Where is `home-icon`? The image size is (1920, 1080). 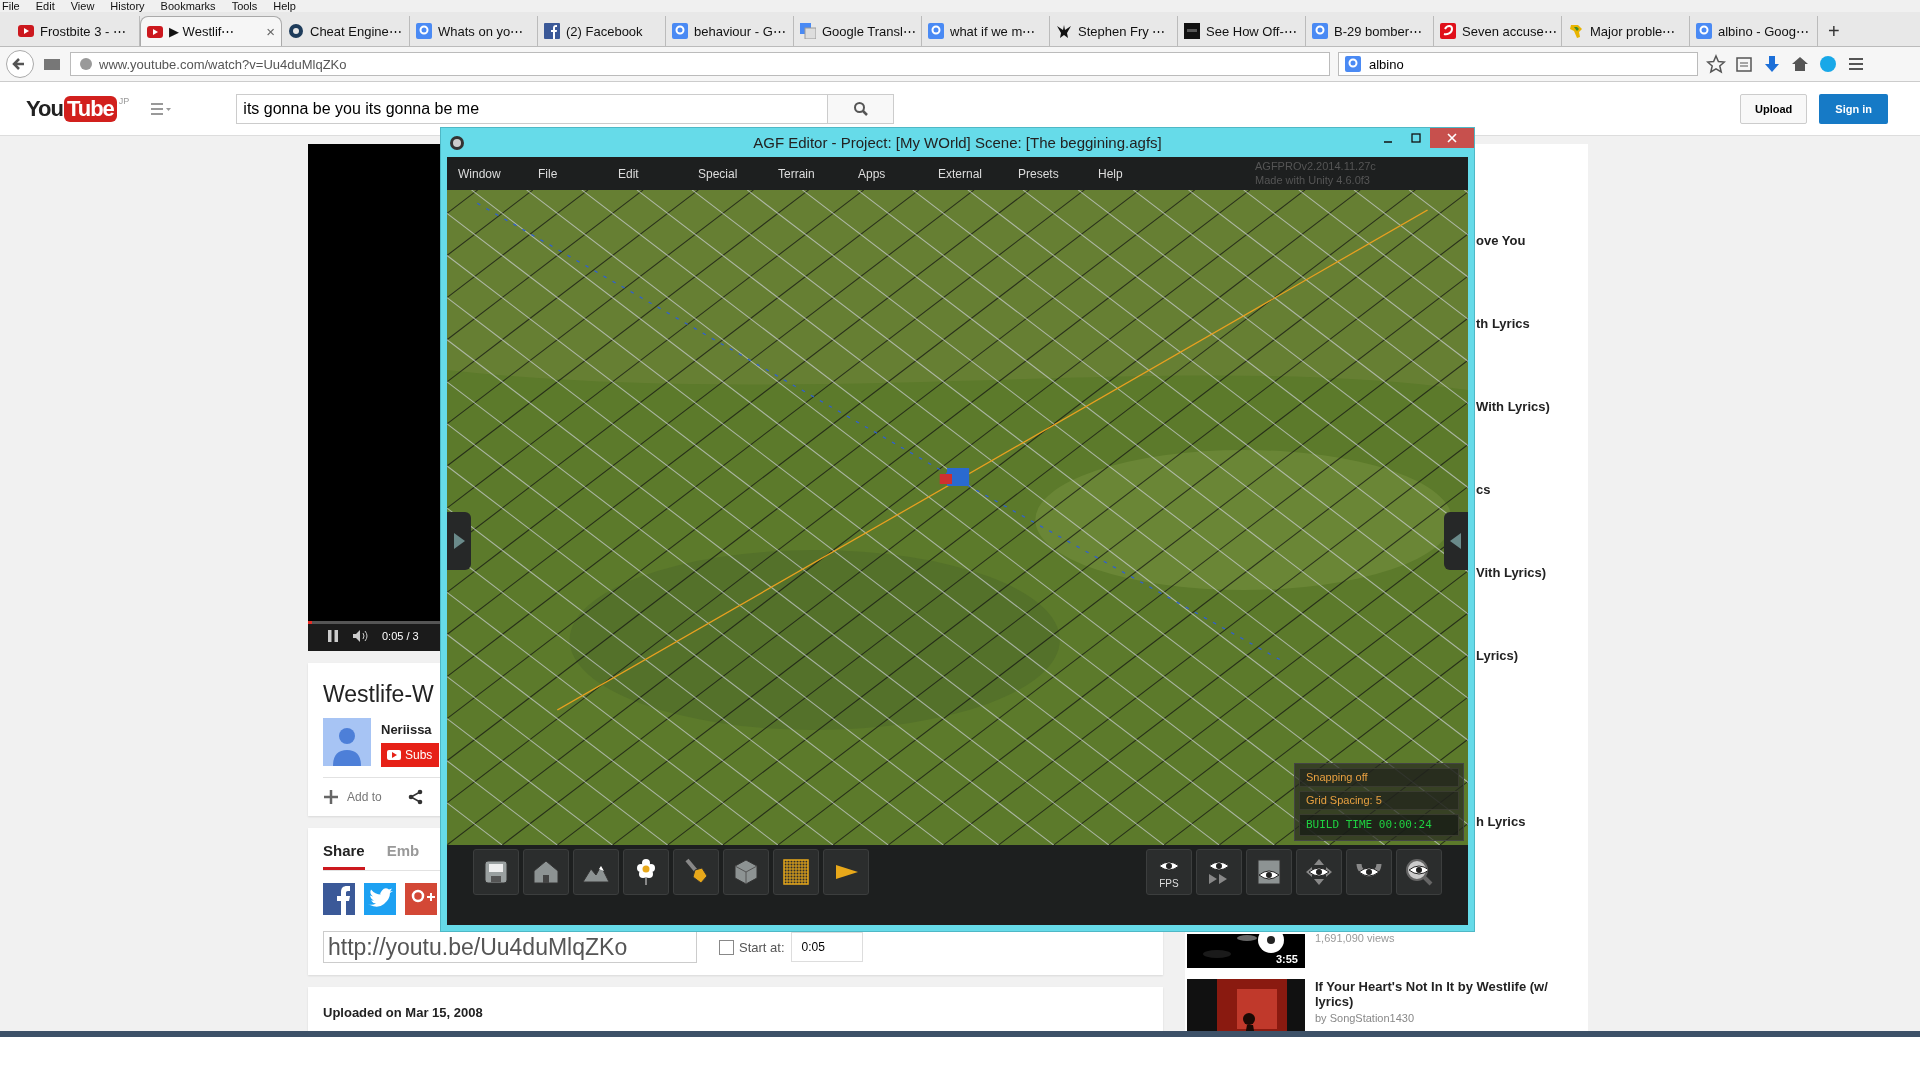 home-icon is located at coordinates (1800, 64).